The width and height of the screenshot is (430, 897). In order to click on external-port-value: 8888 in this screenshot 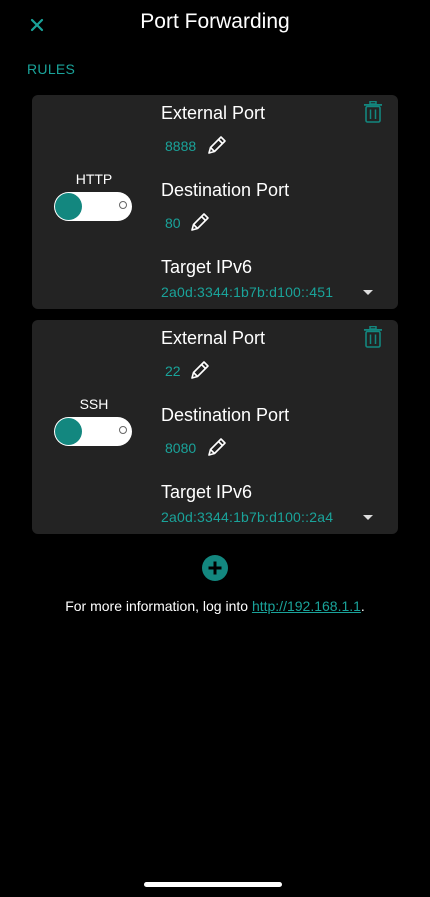, I will do `click(181, 146)`.